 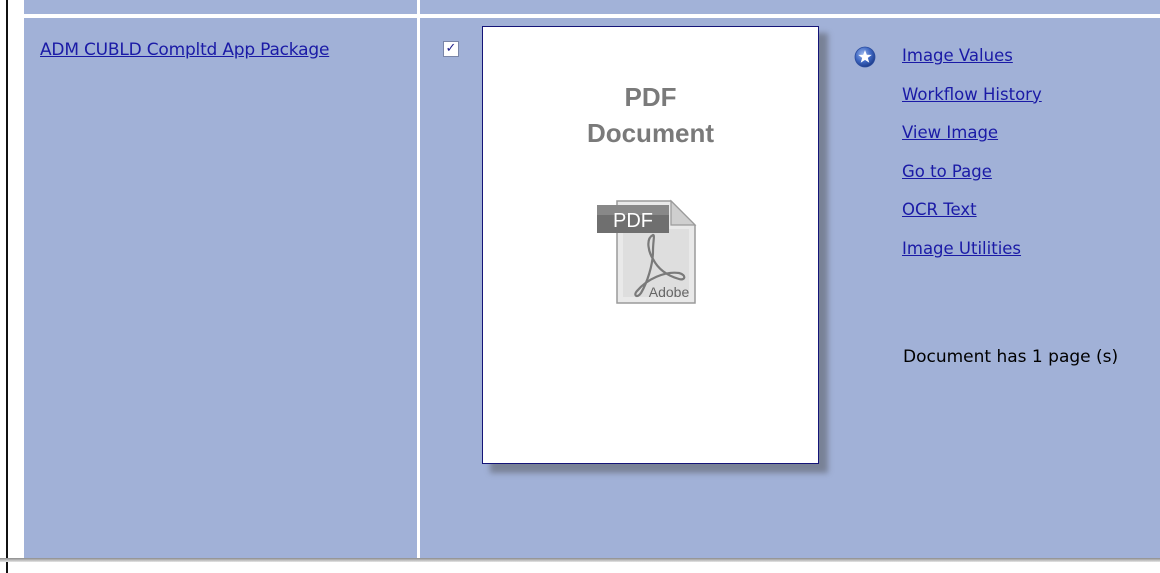 I want to click on workflow-history-link: Workflow History, so click(x=972, y=102).